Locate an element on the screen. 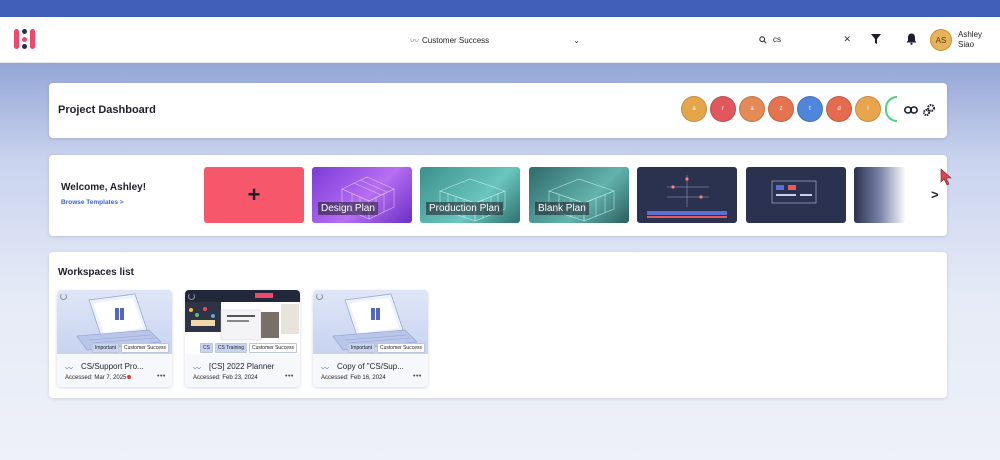 This screenshot has height=460, width=1000. search-input is located at coordinates (803, 39).